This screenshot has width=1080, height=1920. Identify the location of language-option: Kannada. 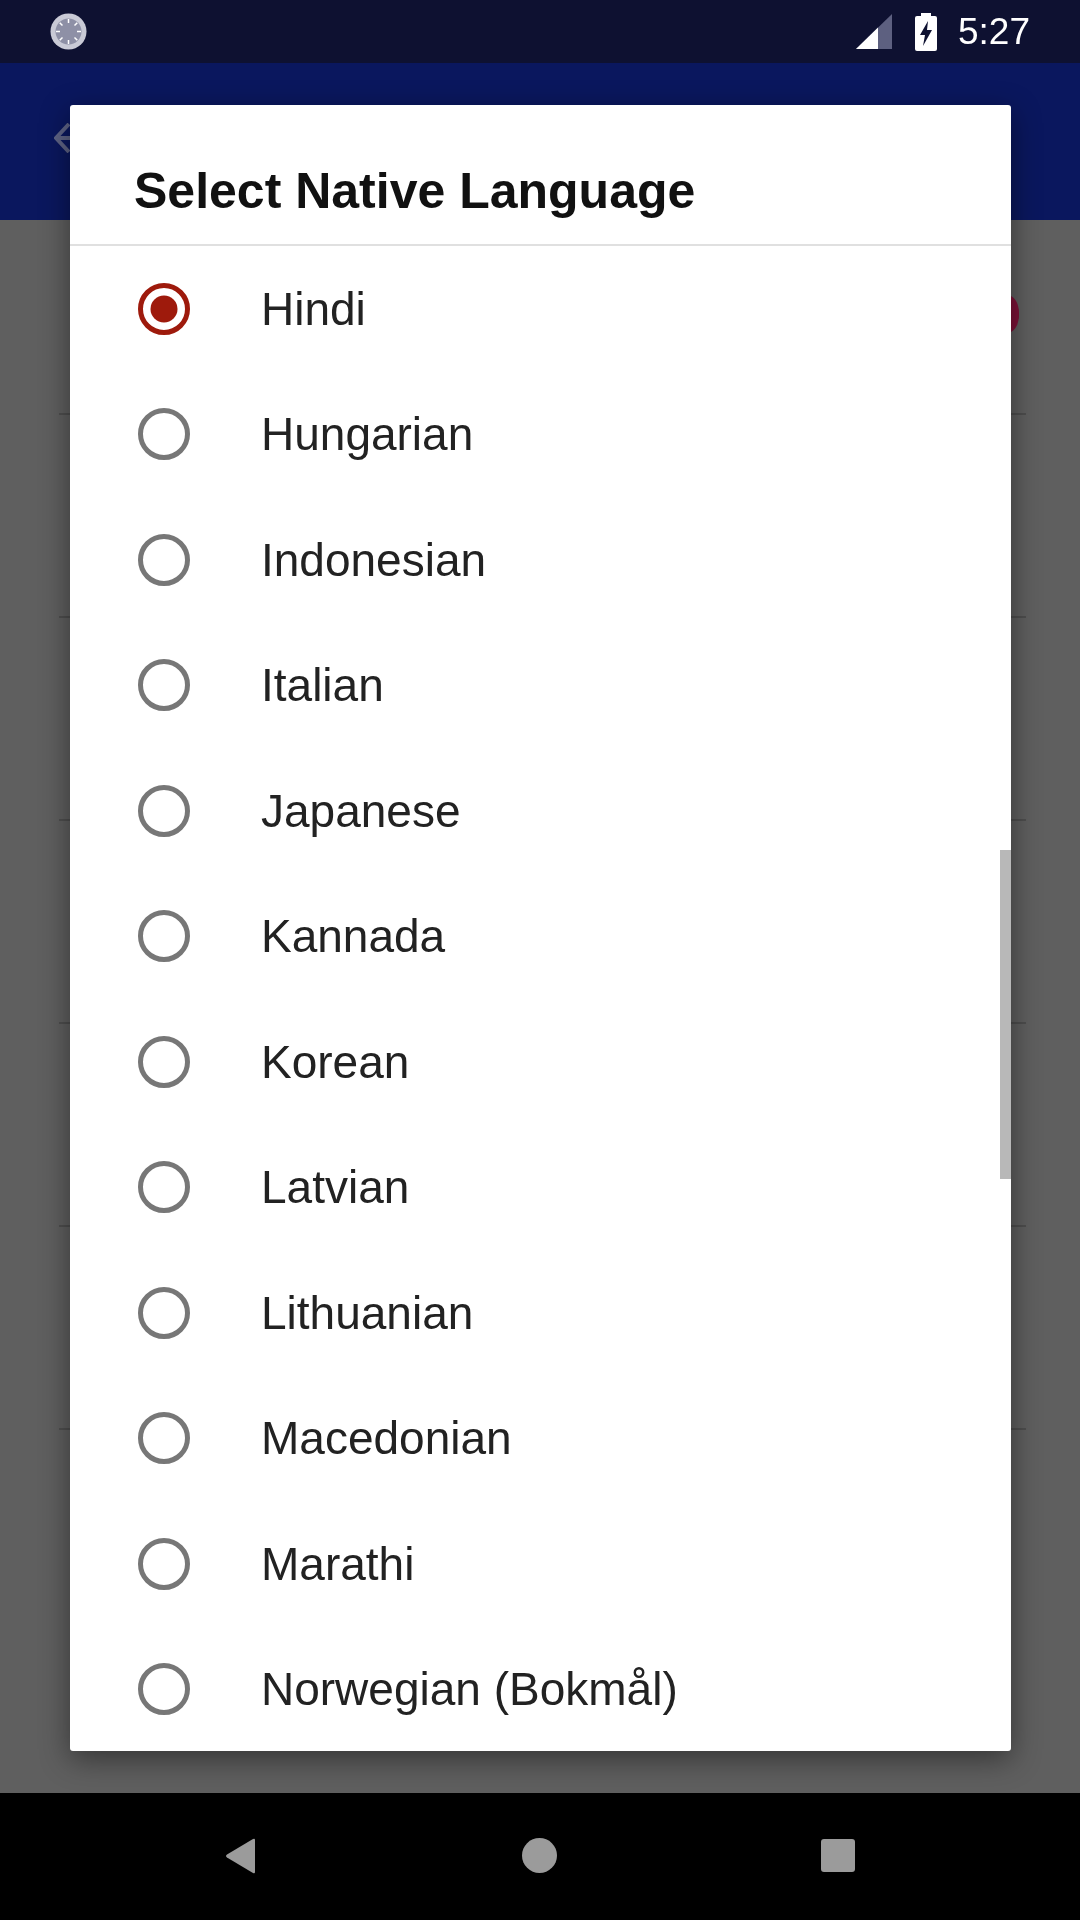
(540, 936).